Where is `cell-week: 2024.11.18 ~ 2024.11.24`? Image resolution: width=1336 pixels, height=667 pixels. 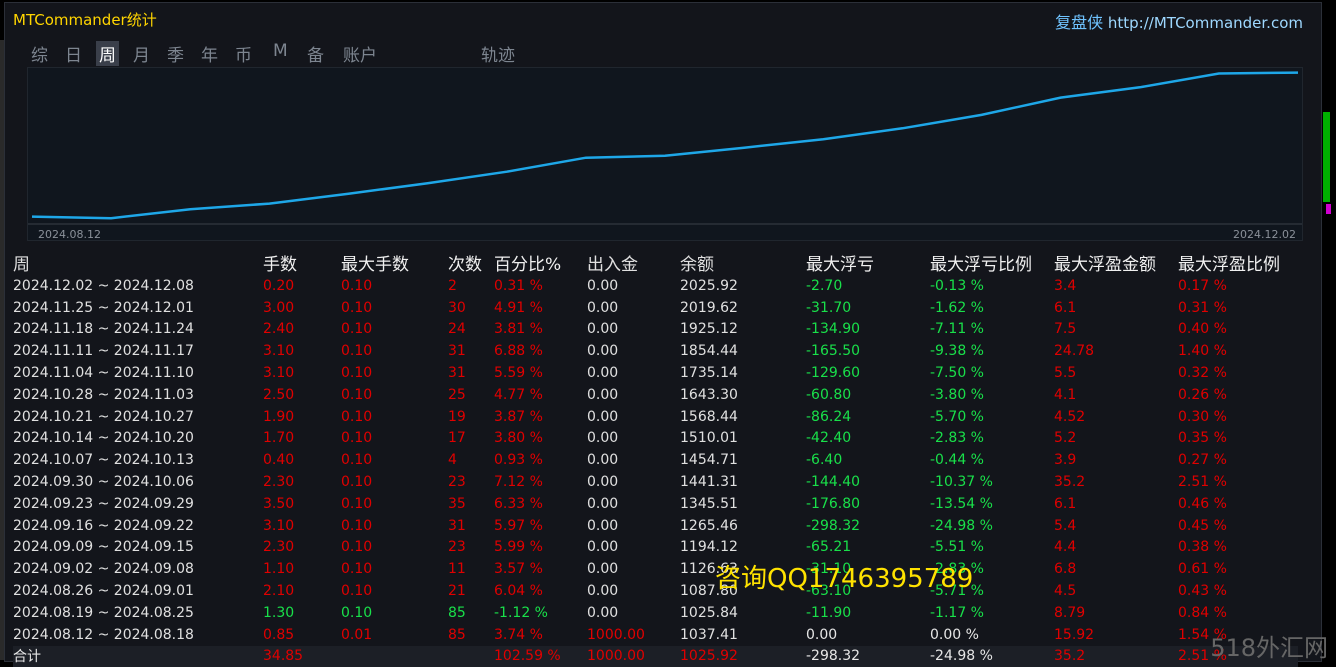
cell-week: 2024.11.18 ~ 2024.11.24 is located at coordinates (103, 329).